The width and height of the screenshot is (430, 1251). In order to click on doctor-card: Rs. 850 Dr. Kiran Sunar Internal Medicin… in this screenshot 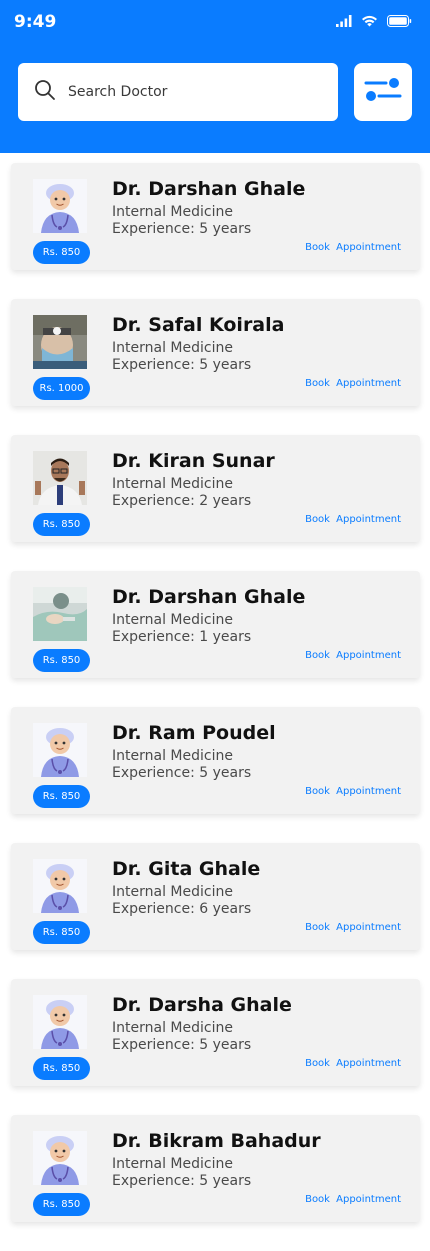, I will do `click(215, 488)`.